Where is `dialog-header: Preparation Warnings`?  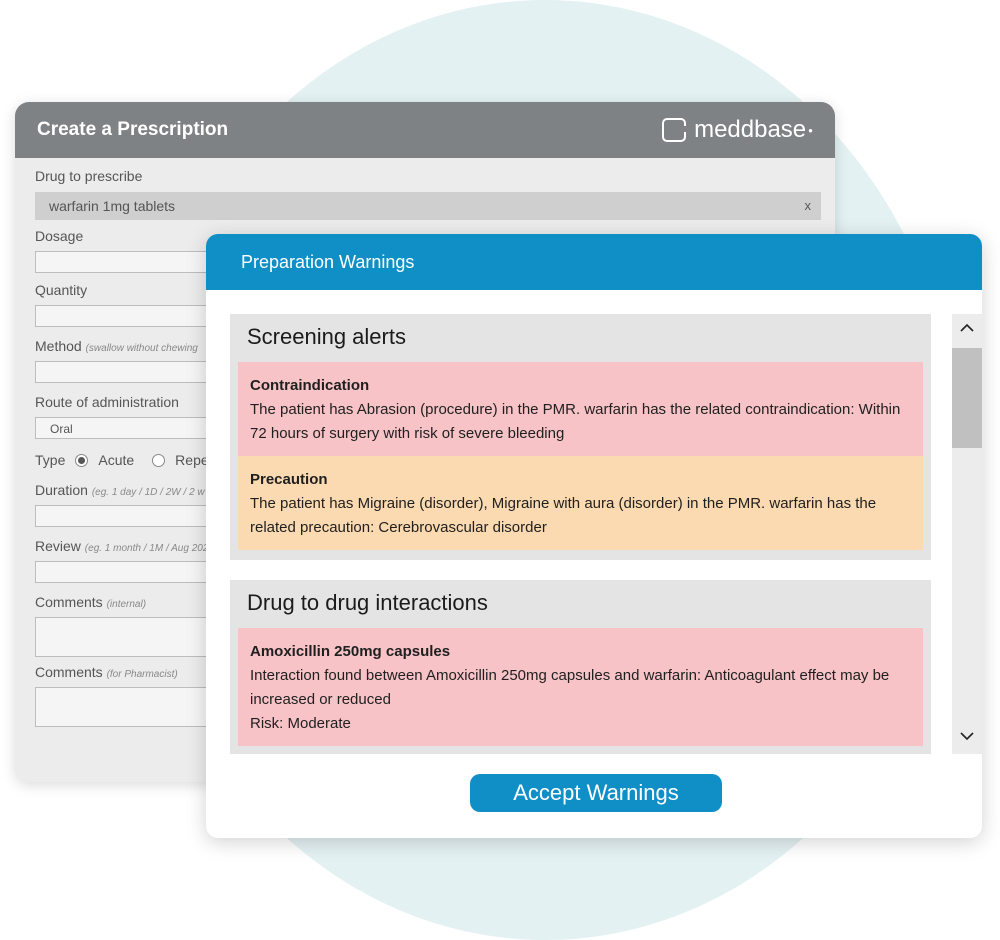 dialog-header: Preparation Warnings is located at coordinates (594, 262).